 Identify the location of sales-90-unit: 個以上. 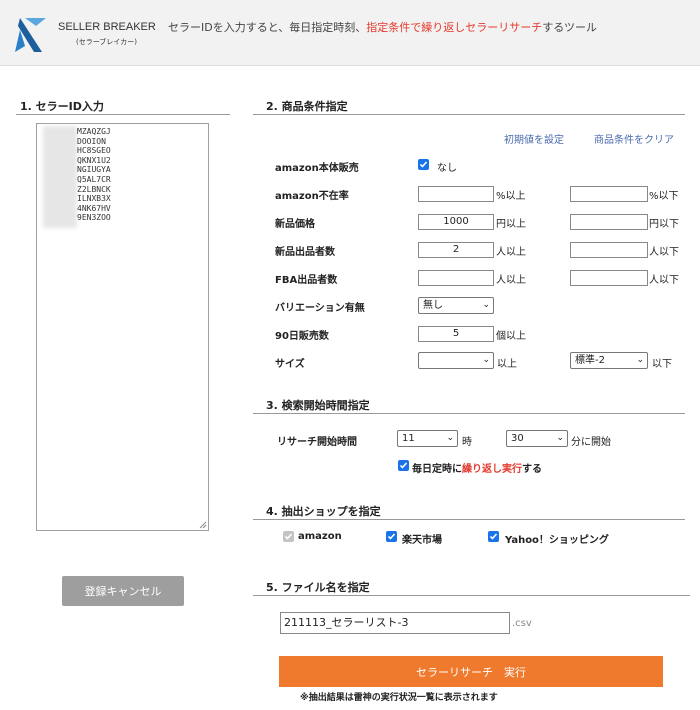
(511, 336).